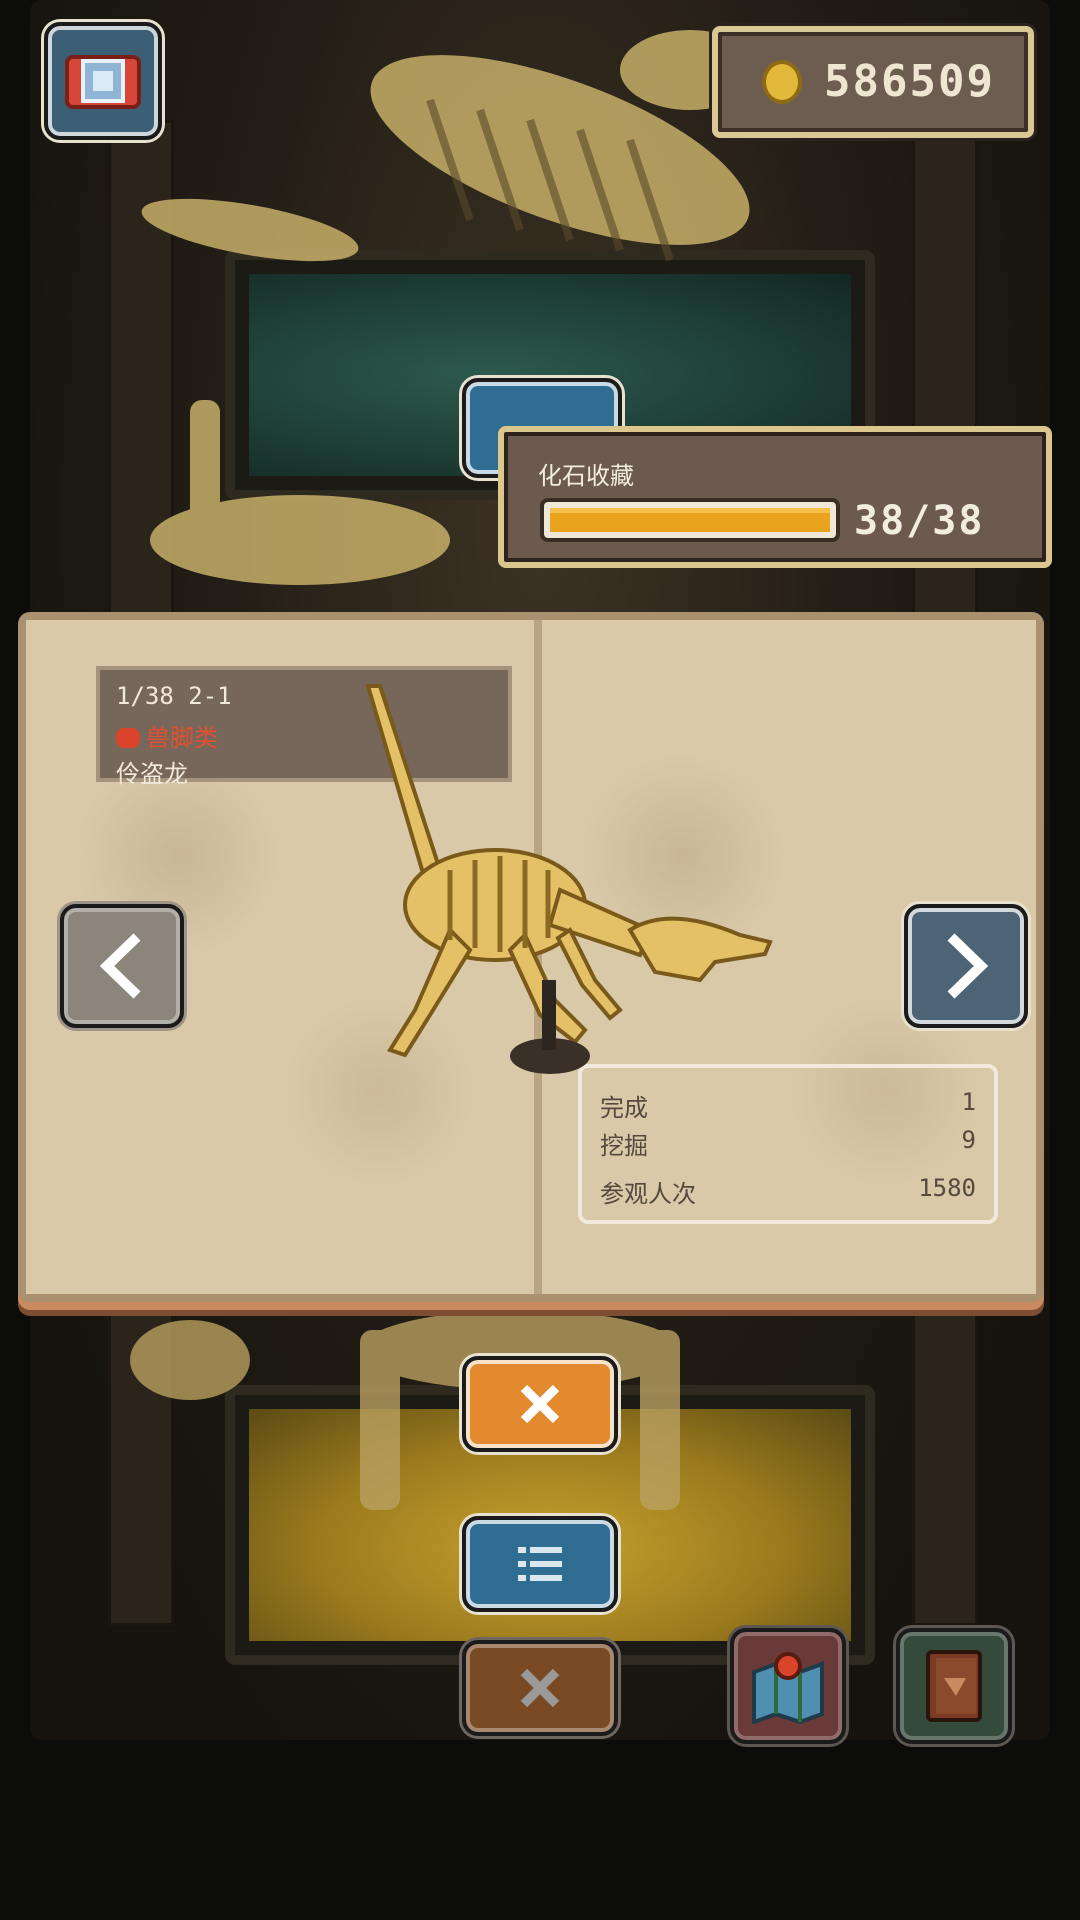 The height and width of the screenshot is (1920, 1080). What do you see at coordinates (624, 1146) in the screenshot?
I see `stat-label: 挖掘` at bounding box center [624, 1146].